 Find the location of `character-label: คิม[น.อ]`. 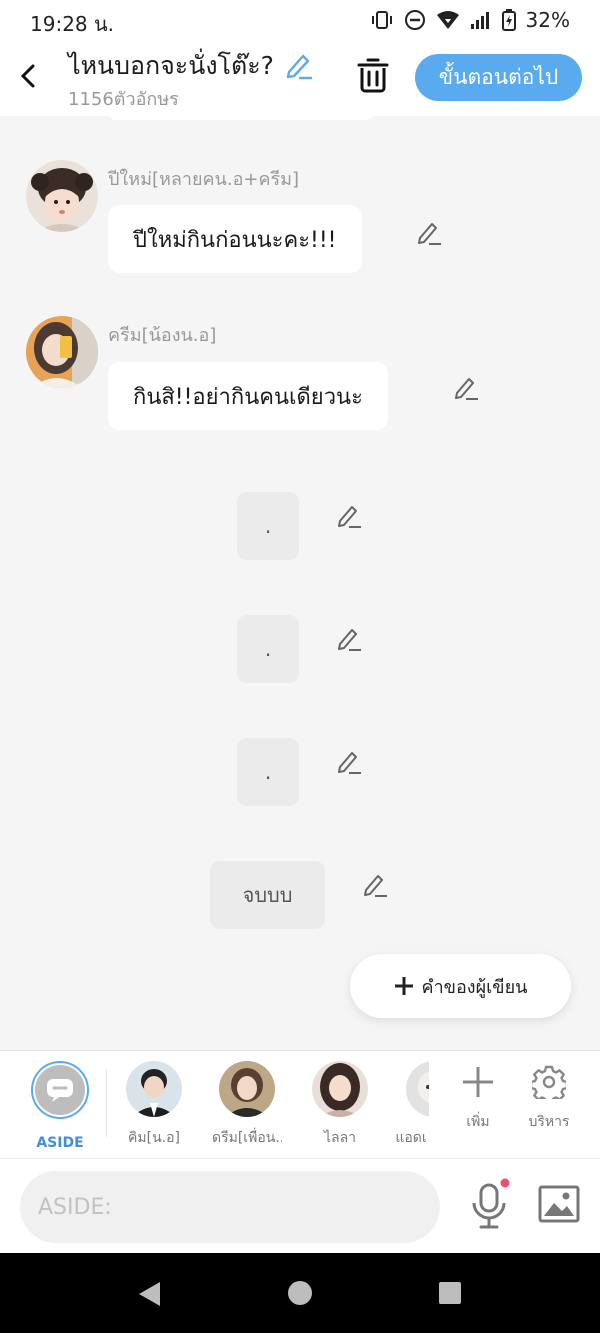

character-label: คิม[น.อ] is located at coordinates (154, 1138).